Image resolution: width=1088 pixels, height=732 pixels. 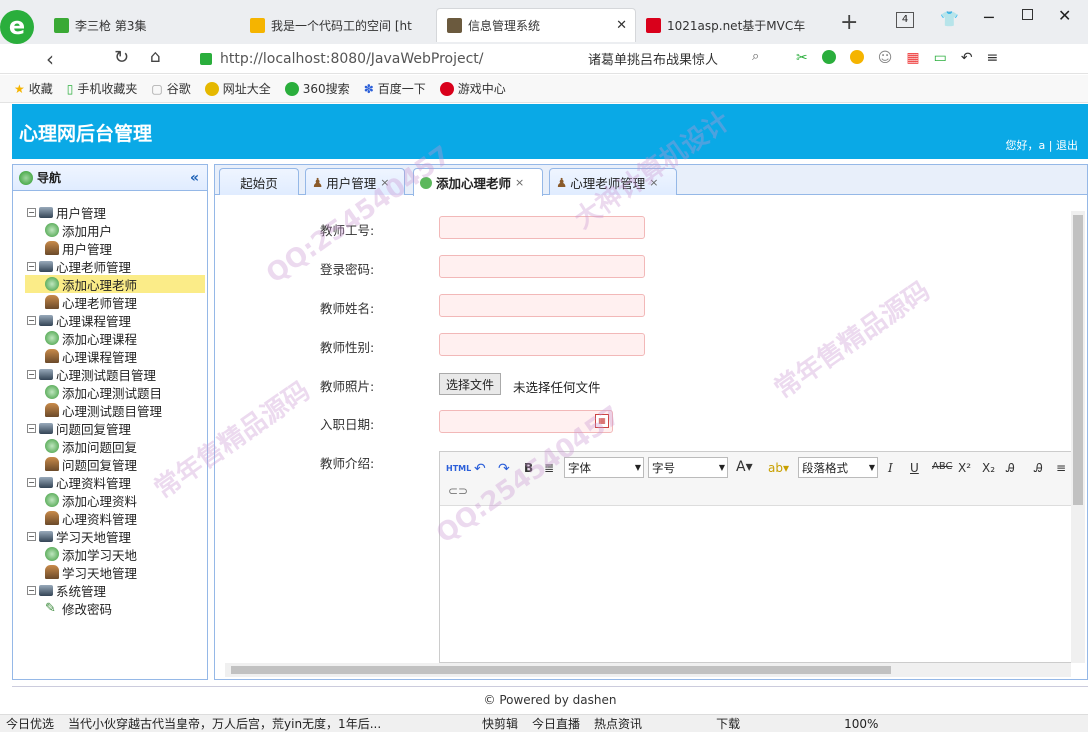 What do you see at coordinates (478, 182) in the screenshot?
I see `tab-add-teacher: 添加心理老师 ×` at bounding box center [478, 182].